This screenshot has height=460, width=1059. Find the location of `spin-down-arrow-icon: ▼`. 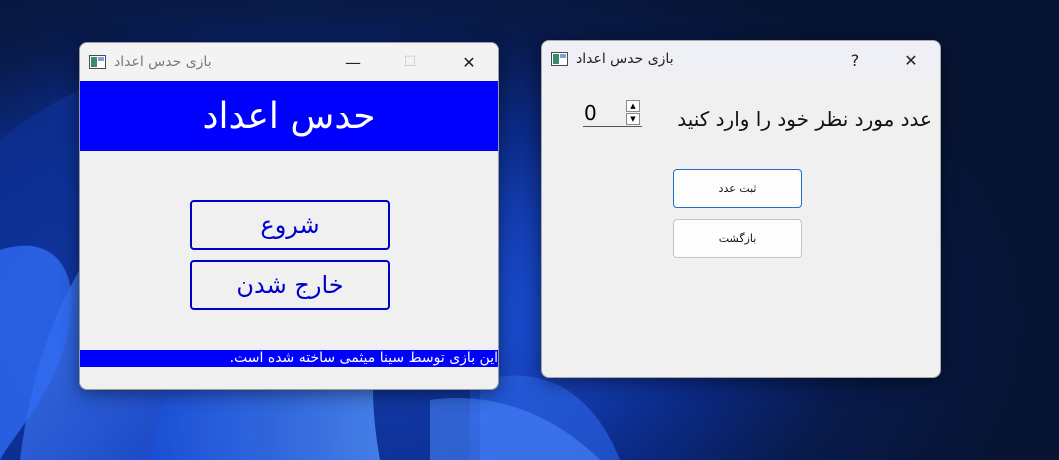

spin-down-arrow-icon: ▼ is located at coordinates (633, 119).